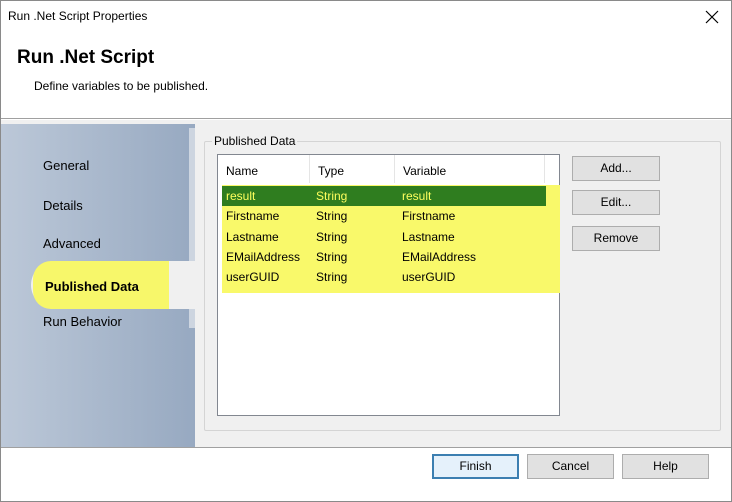 The width and height of the screenshot is (732, 502). What do you see at coordinates (428, 237) in the screenshot?
I see `cell-variable: Lastname` at bounding box center [428, 237].